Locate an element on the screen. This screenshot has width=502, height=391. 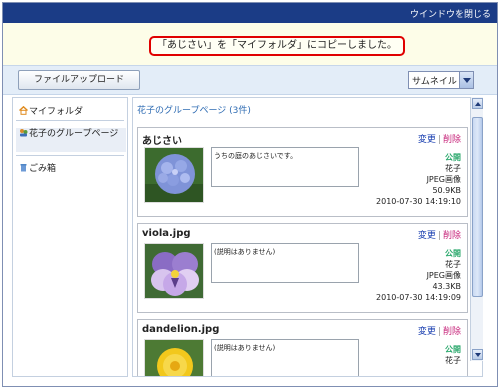
file-meta: 公開 花子 JPEG画像 50.9KB 2010-07-30 14:19:10 is located at coordinates (418, 179).